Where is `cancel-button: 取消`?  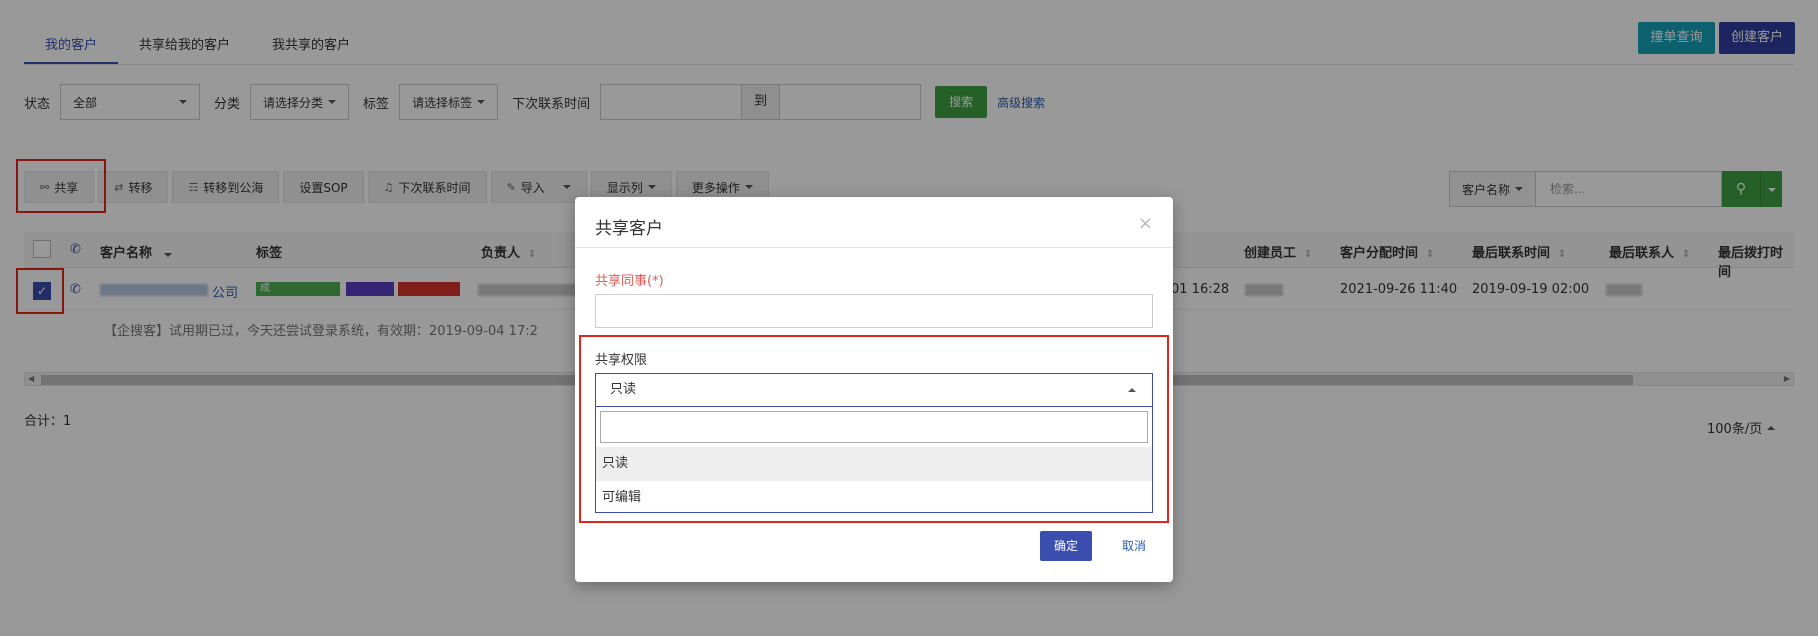 cancel-button: 取消 is located at coordinates (1134, 546).